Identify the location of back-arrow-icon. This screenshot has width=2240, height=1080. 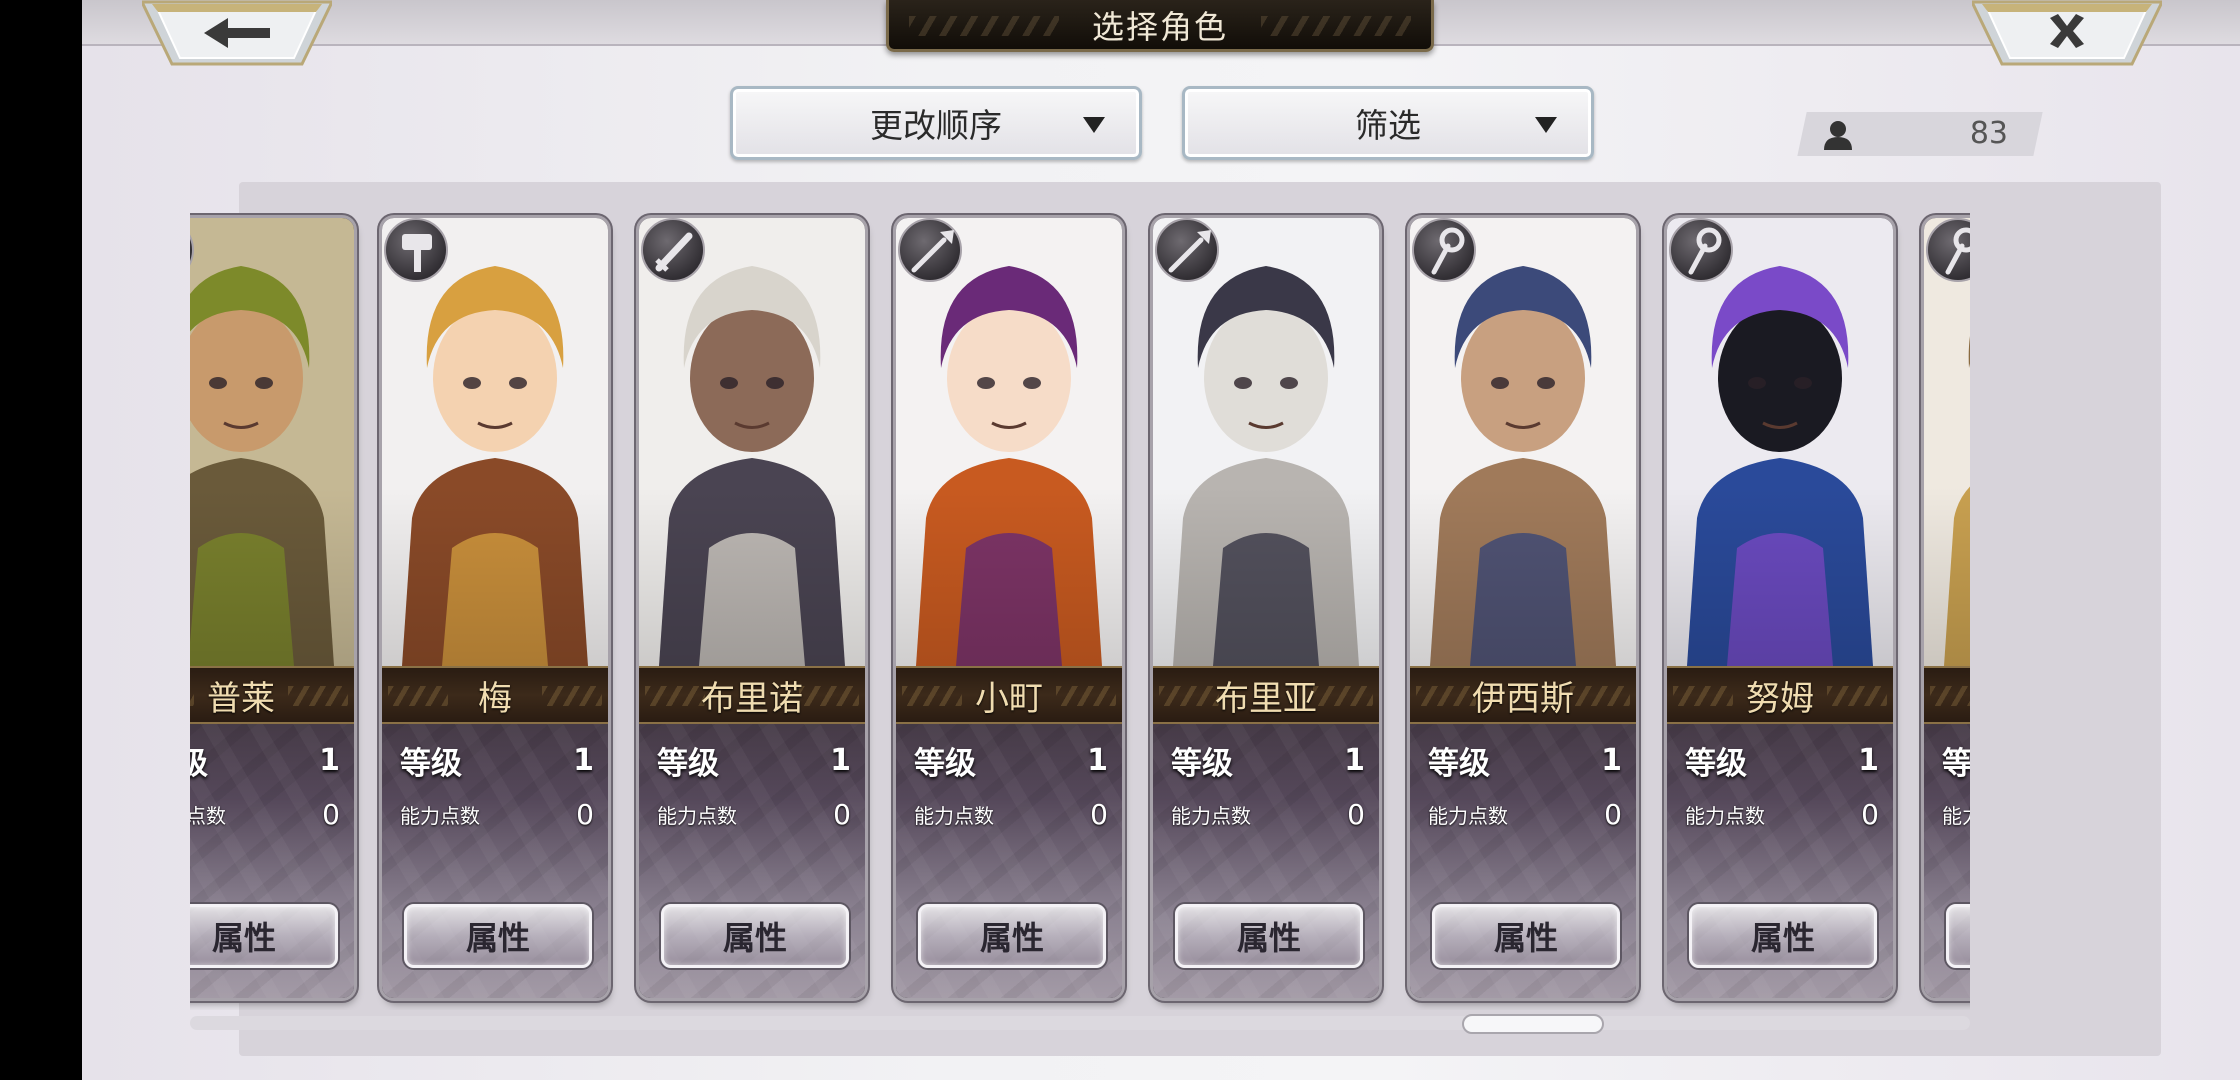
(237, 33).